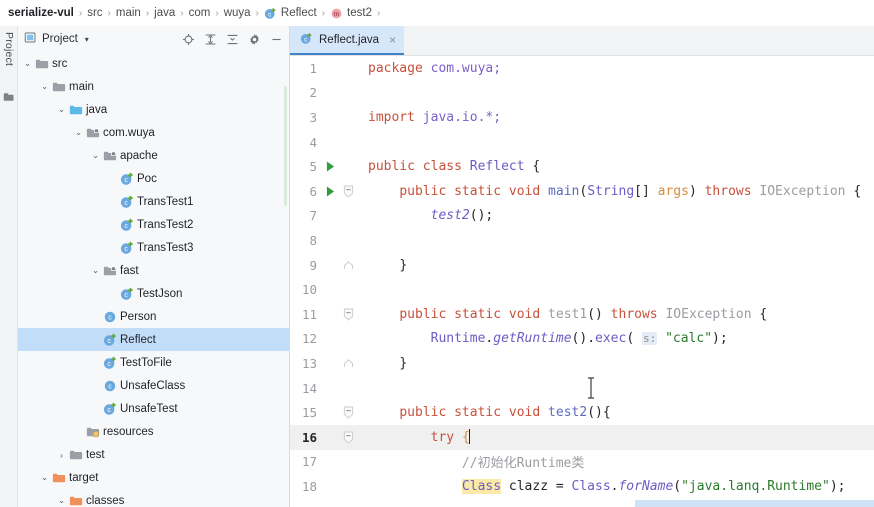 This screenshot has width=874, height=507. Describe the element at coordinates (149, 408) in the screenshot. I see `tree-node-label: UnsafeTest` at that location.